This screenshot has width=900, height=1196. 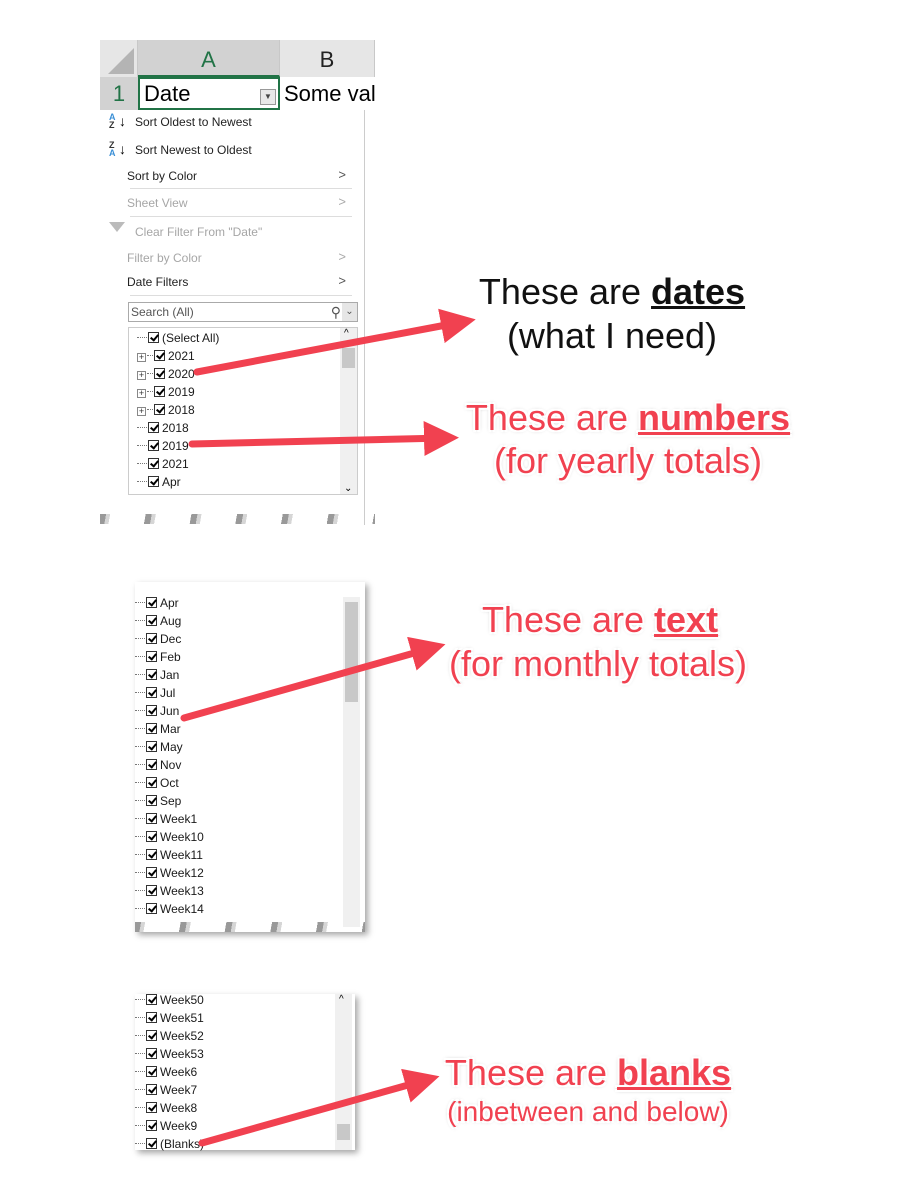 What do you see at coordinates (334, 342) in the screenshot?
I see `arrow-dates` at bounding box center [334, 342].